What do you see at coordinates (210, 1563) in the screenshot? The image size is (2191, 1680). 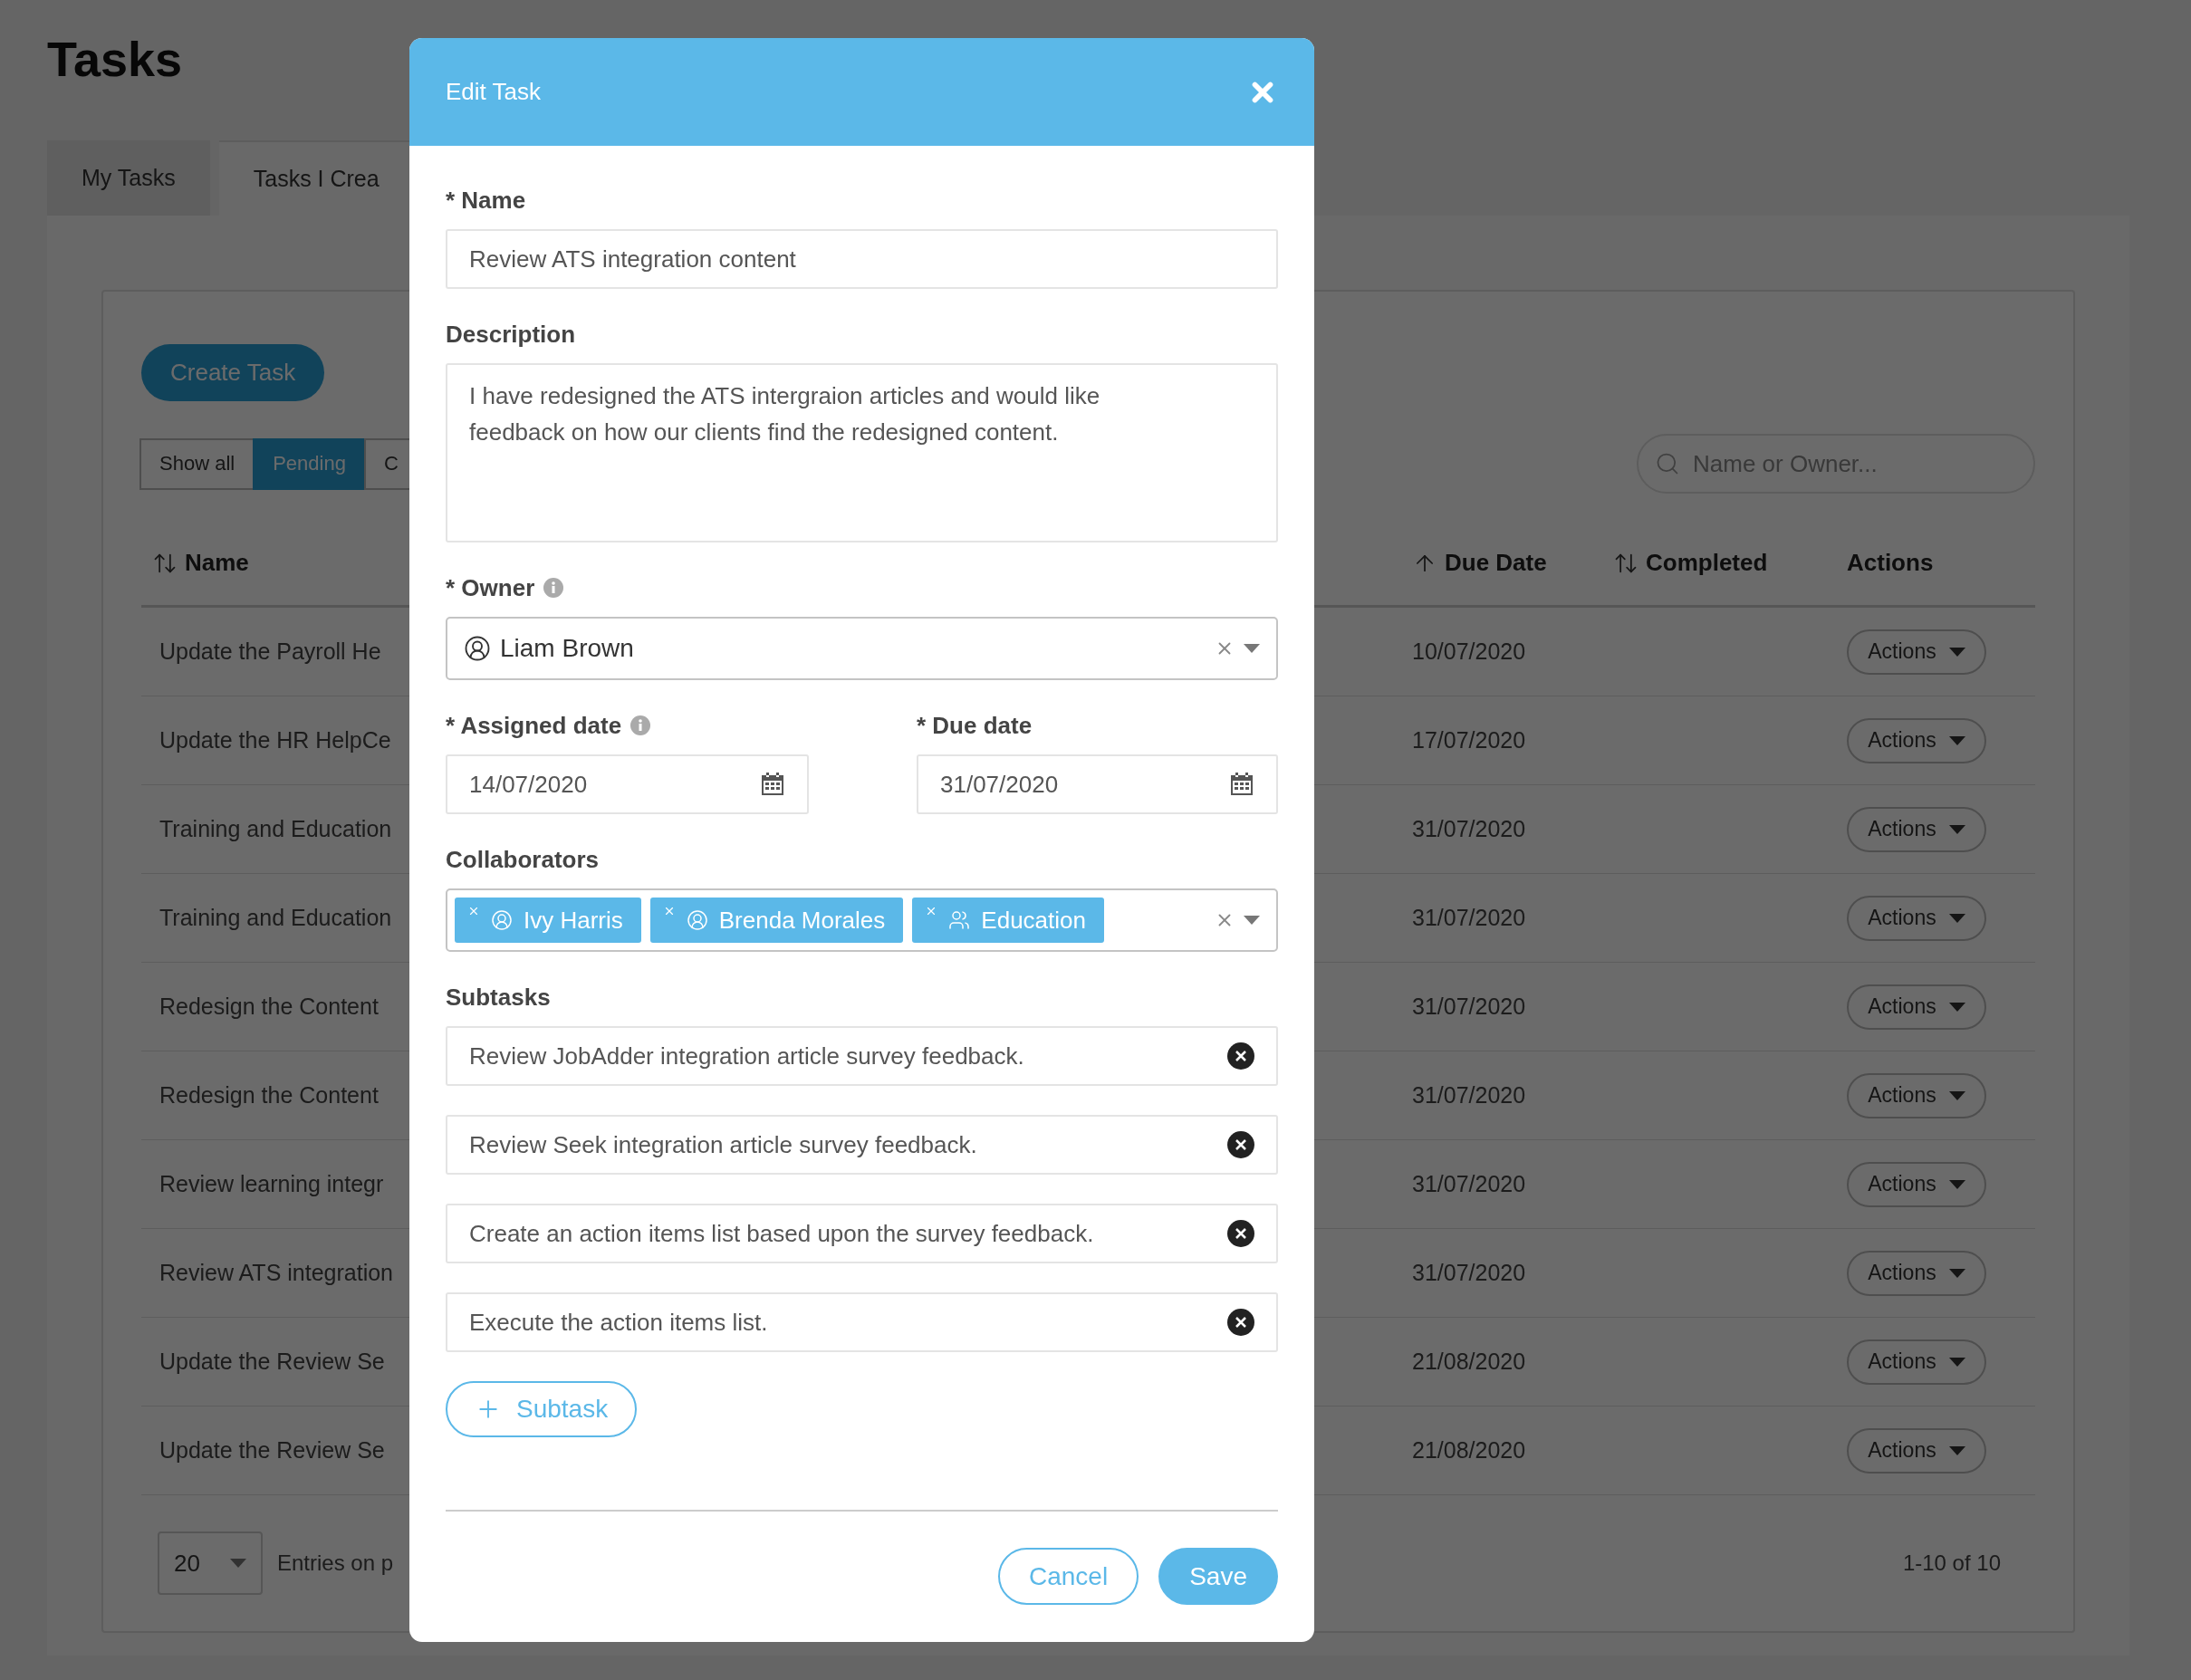 I see `page-size-select: 20` at bounding box center [210, 1563].